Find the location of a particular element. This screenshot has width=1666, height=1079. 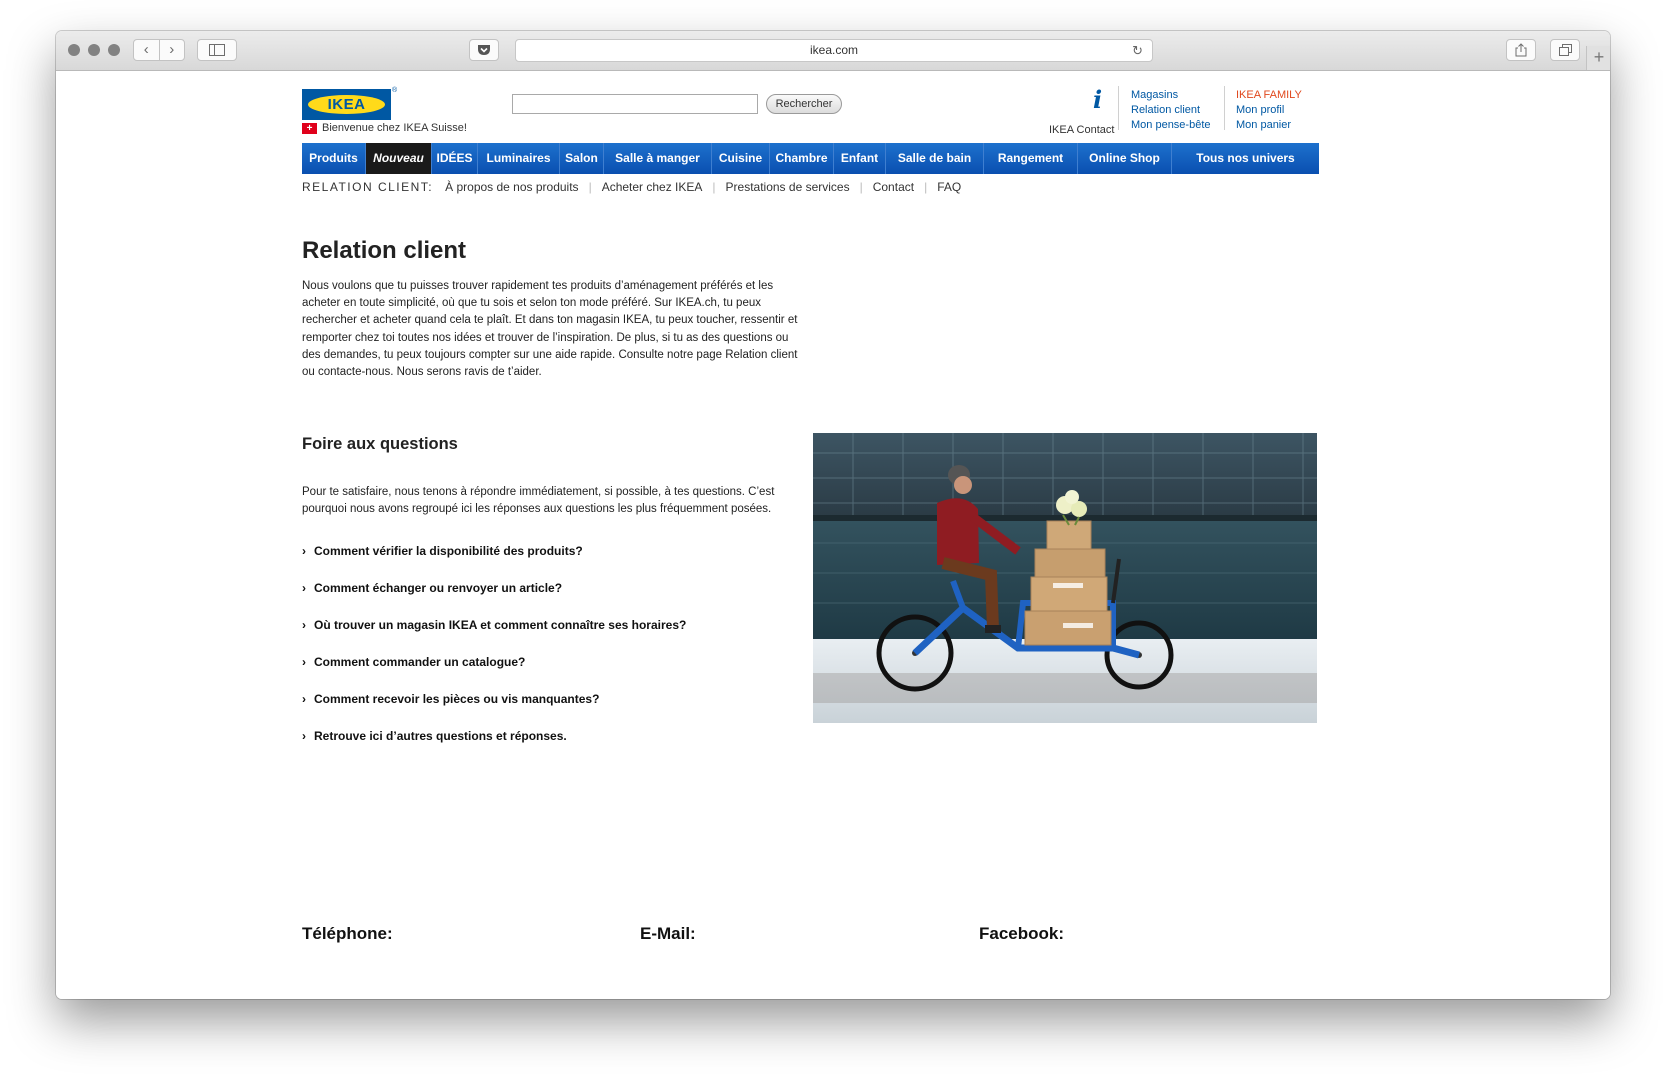

ikea-contact-link: IKEA Contact is located at coordinates (1081, 130).